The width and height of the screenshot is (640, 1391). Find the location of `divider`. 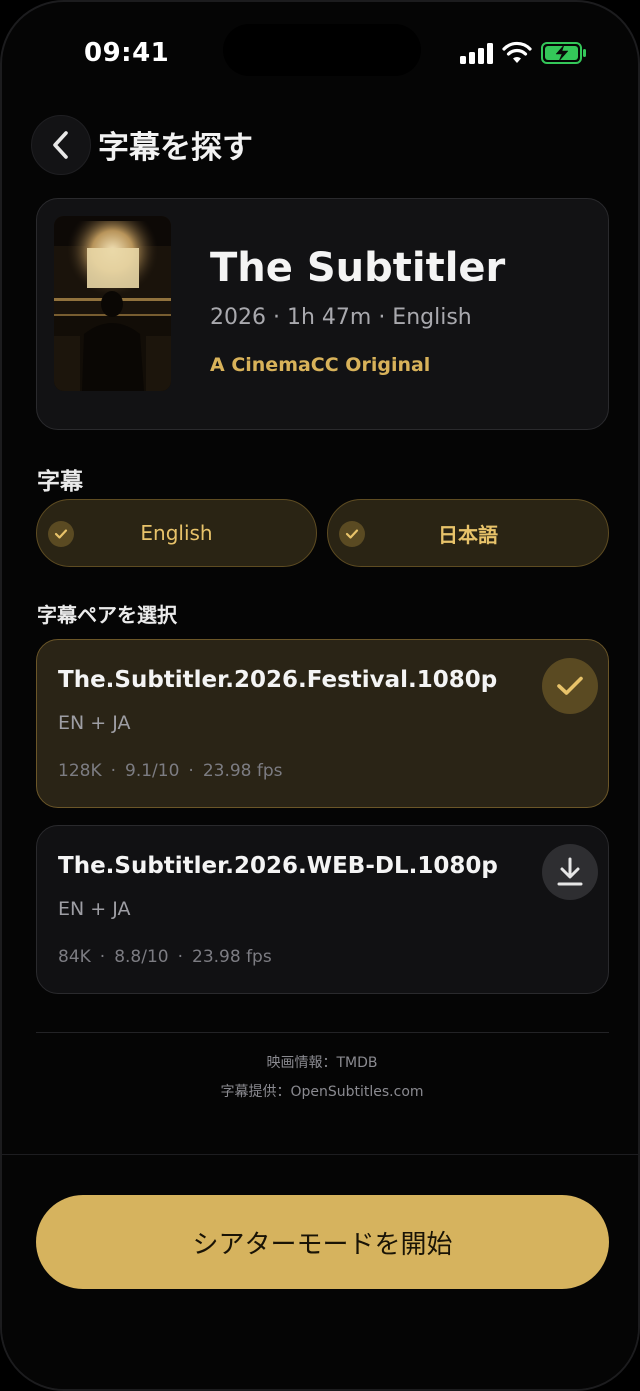

divider is located at coordinates (322, 1032).